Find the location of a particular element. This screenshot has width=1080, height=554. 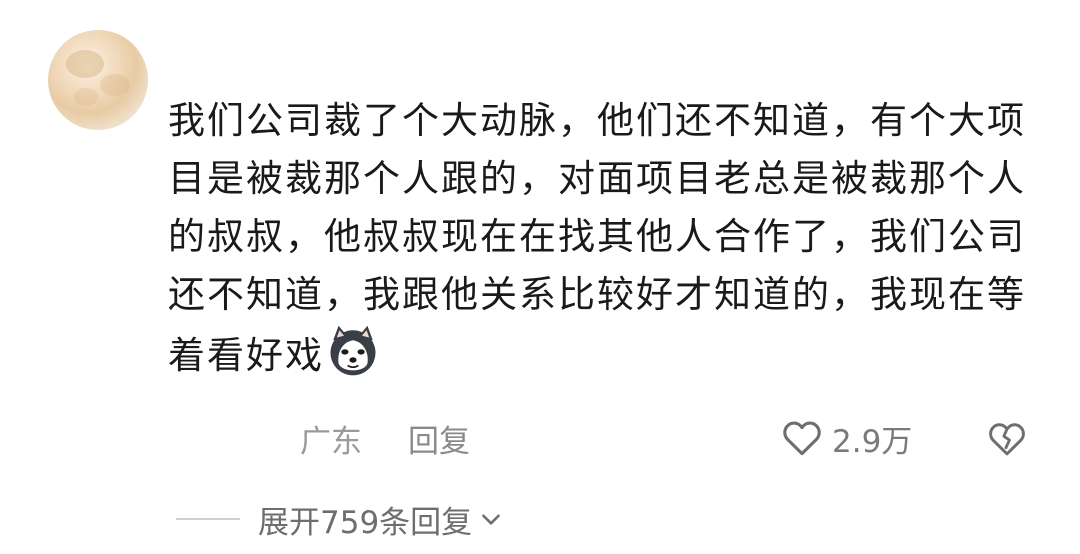

heart-icon is located at coordinates (802, 438).